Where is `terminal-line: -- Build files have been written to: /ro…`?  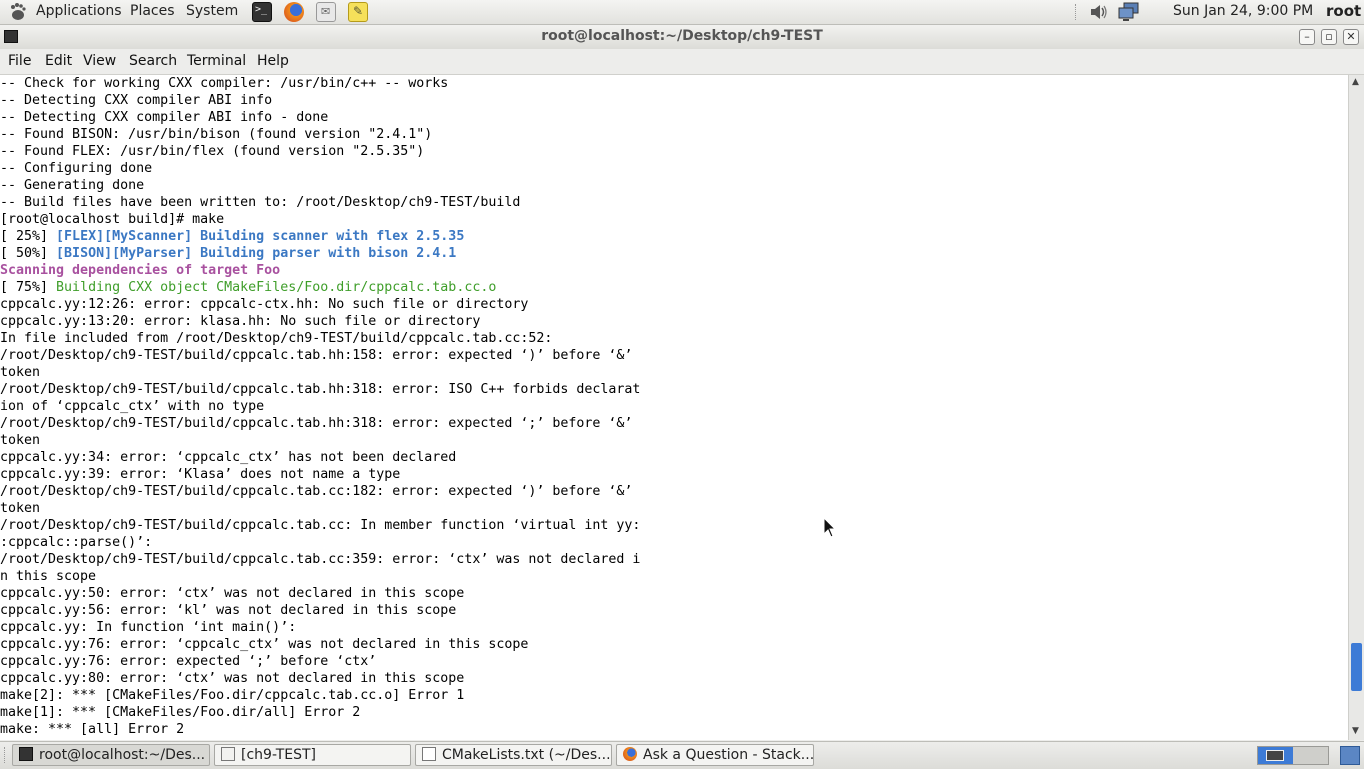
terminal-line: -- Build files have been written to: /ro… is located at coordinates (674, 202).